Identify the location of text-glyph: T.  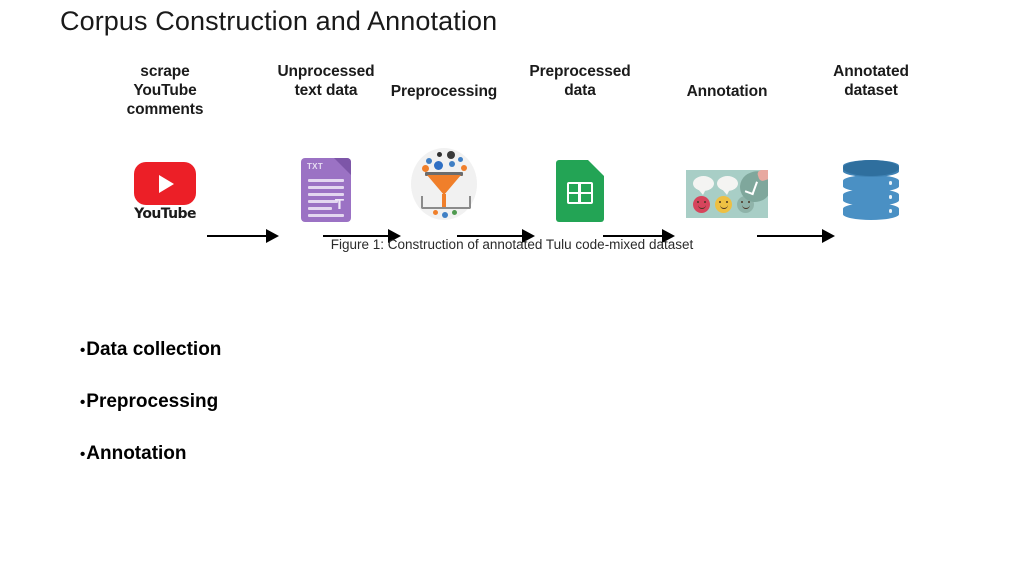
(339, 204).